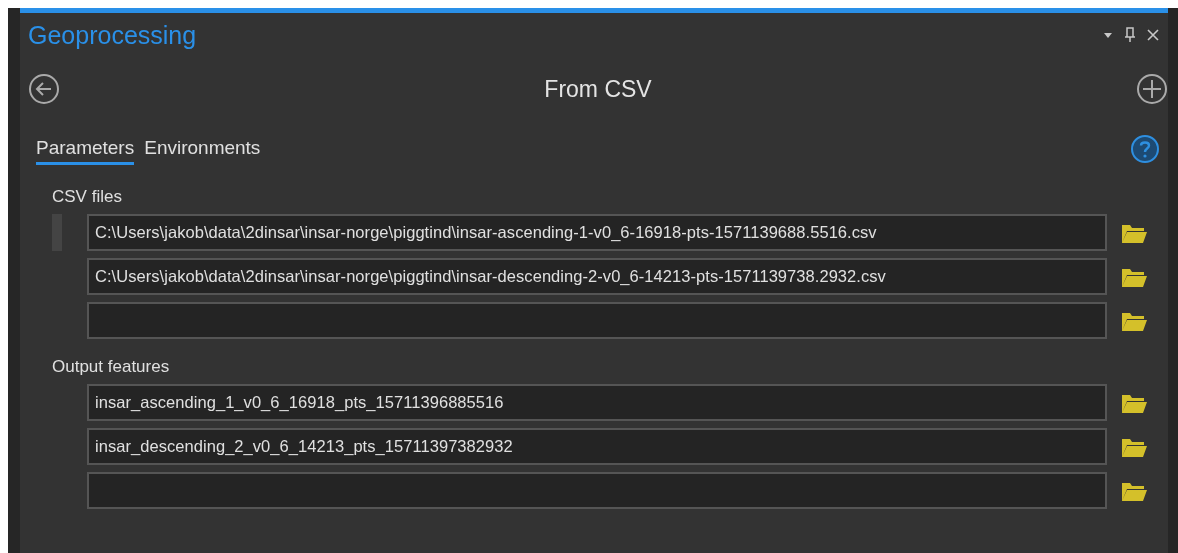 This screenshot has width=1178, height=553. What do you see at coordinates (111, 367) in the screenshot?
I see `group-label: Output features` at bounding box center [111, 367].